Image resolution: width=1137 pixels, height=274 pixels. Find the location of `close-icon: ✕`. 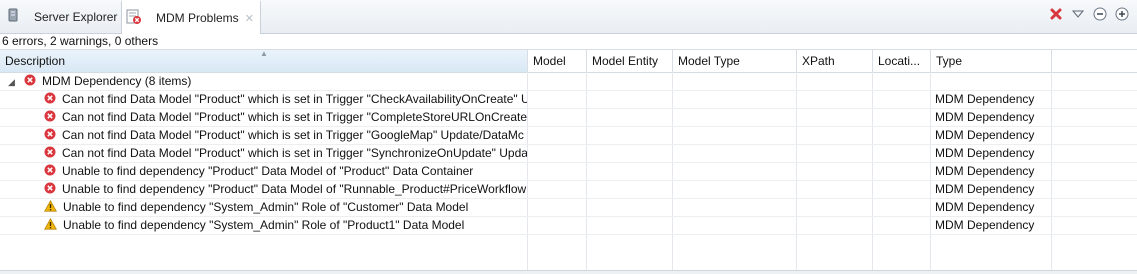

close-icon: ✕ is located at coordinates (249, 18).